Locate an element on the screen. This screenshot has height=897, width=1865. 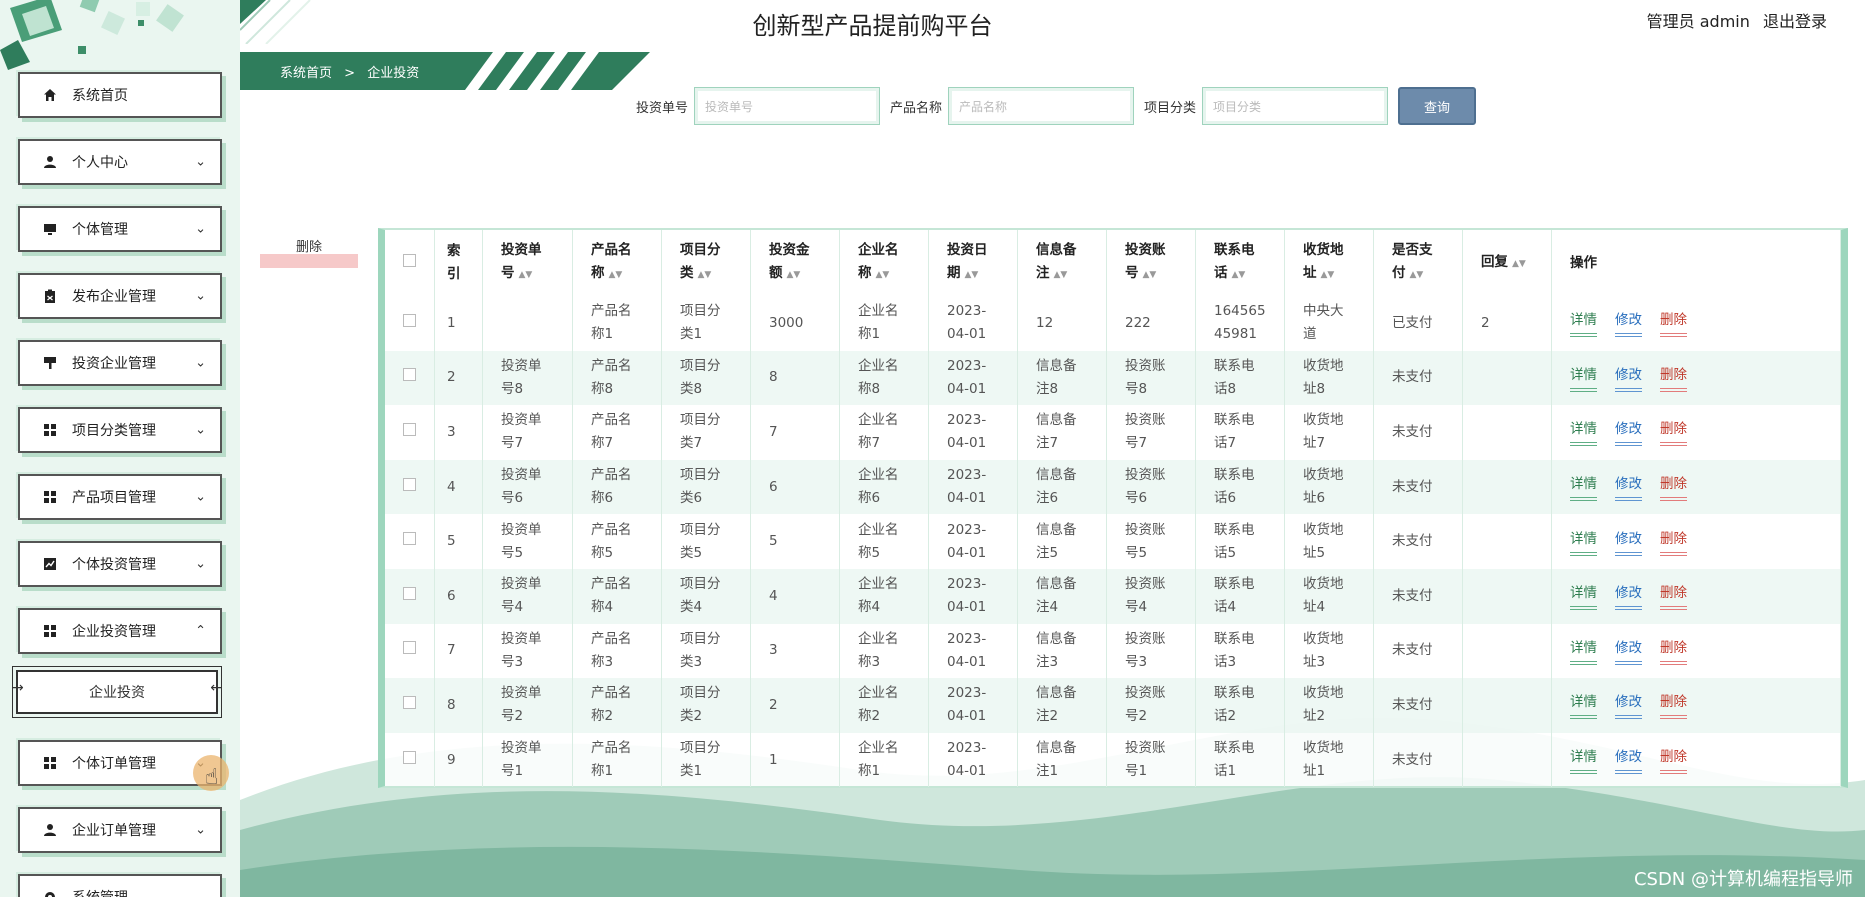
column-header: 企业名称 ▲▼ is located at coordinates (884, 263).